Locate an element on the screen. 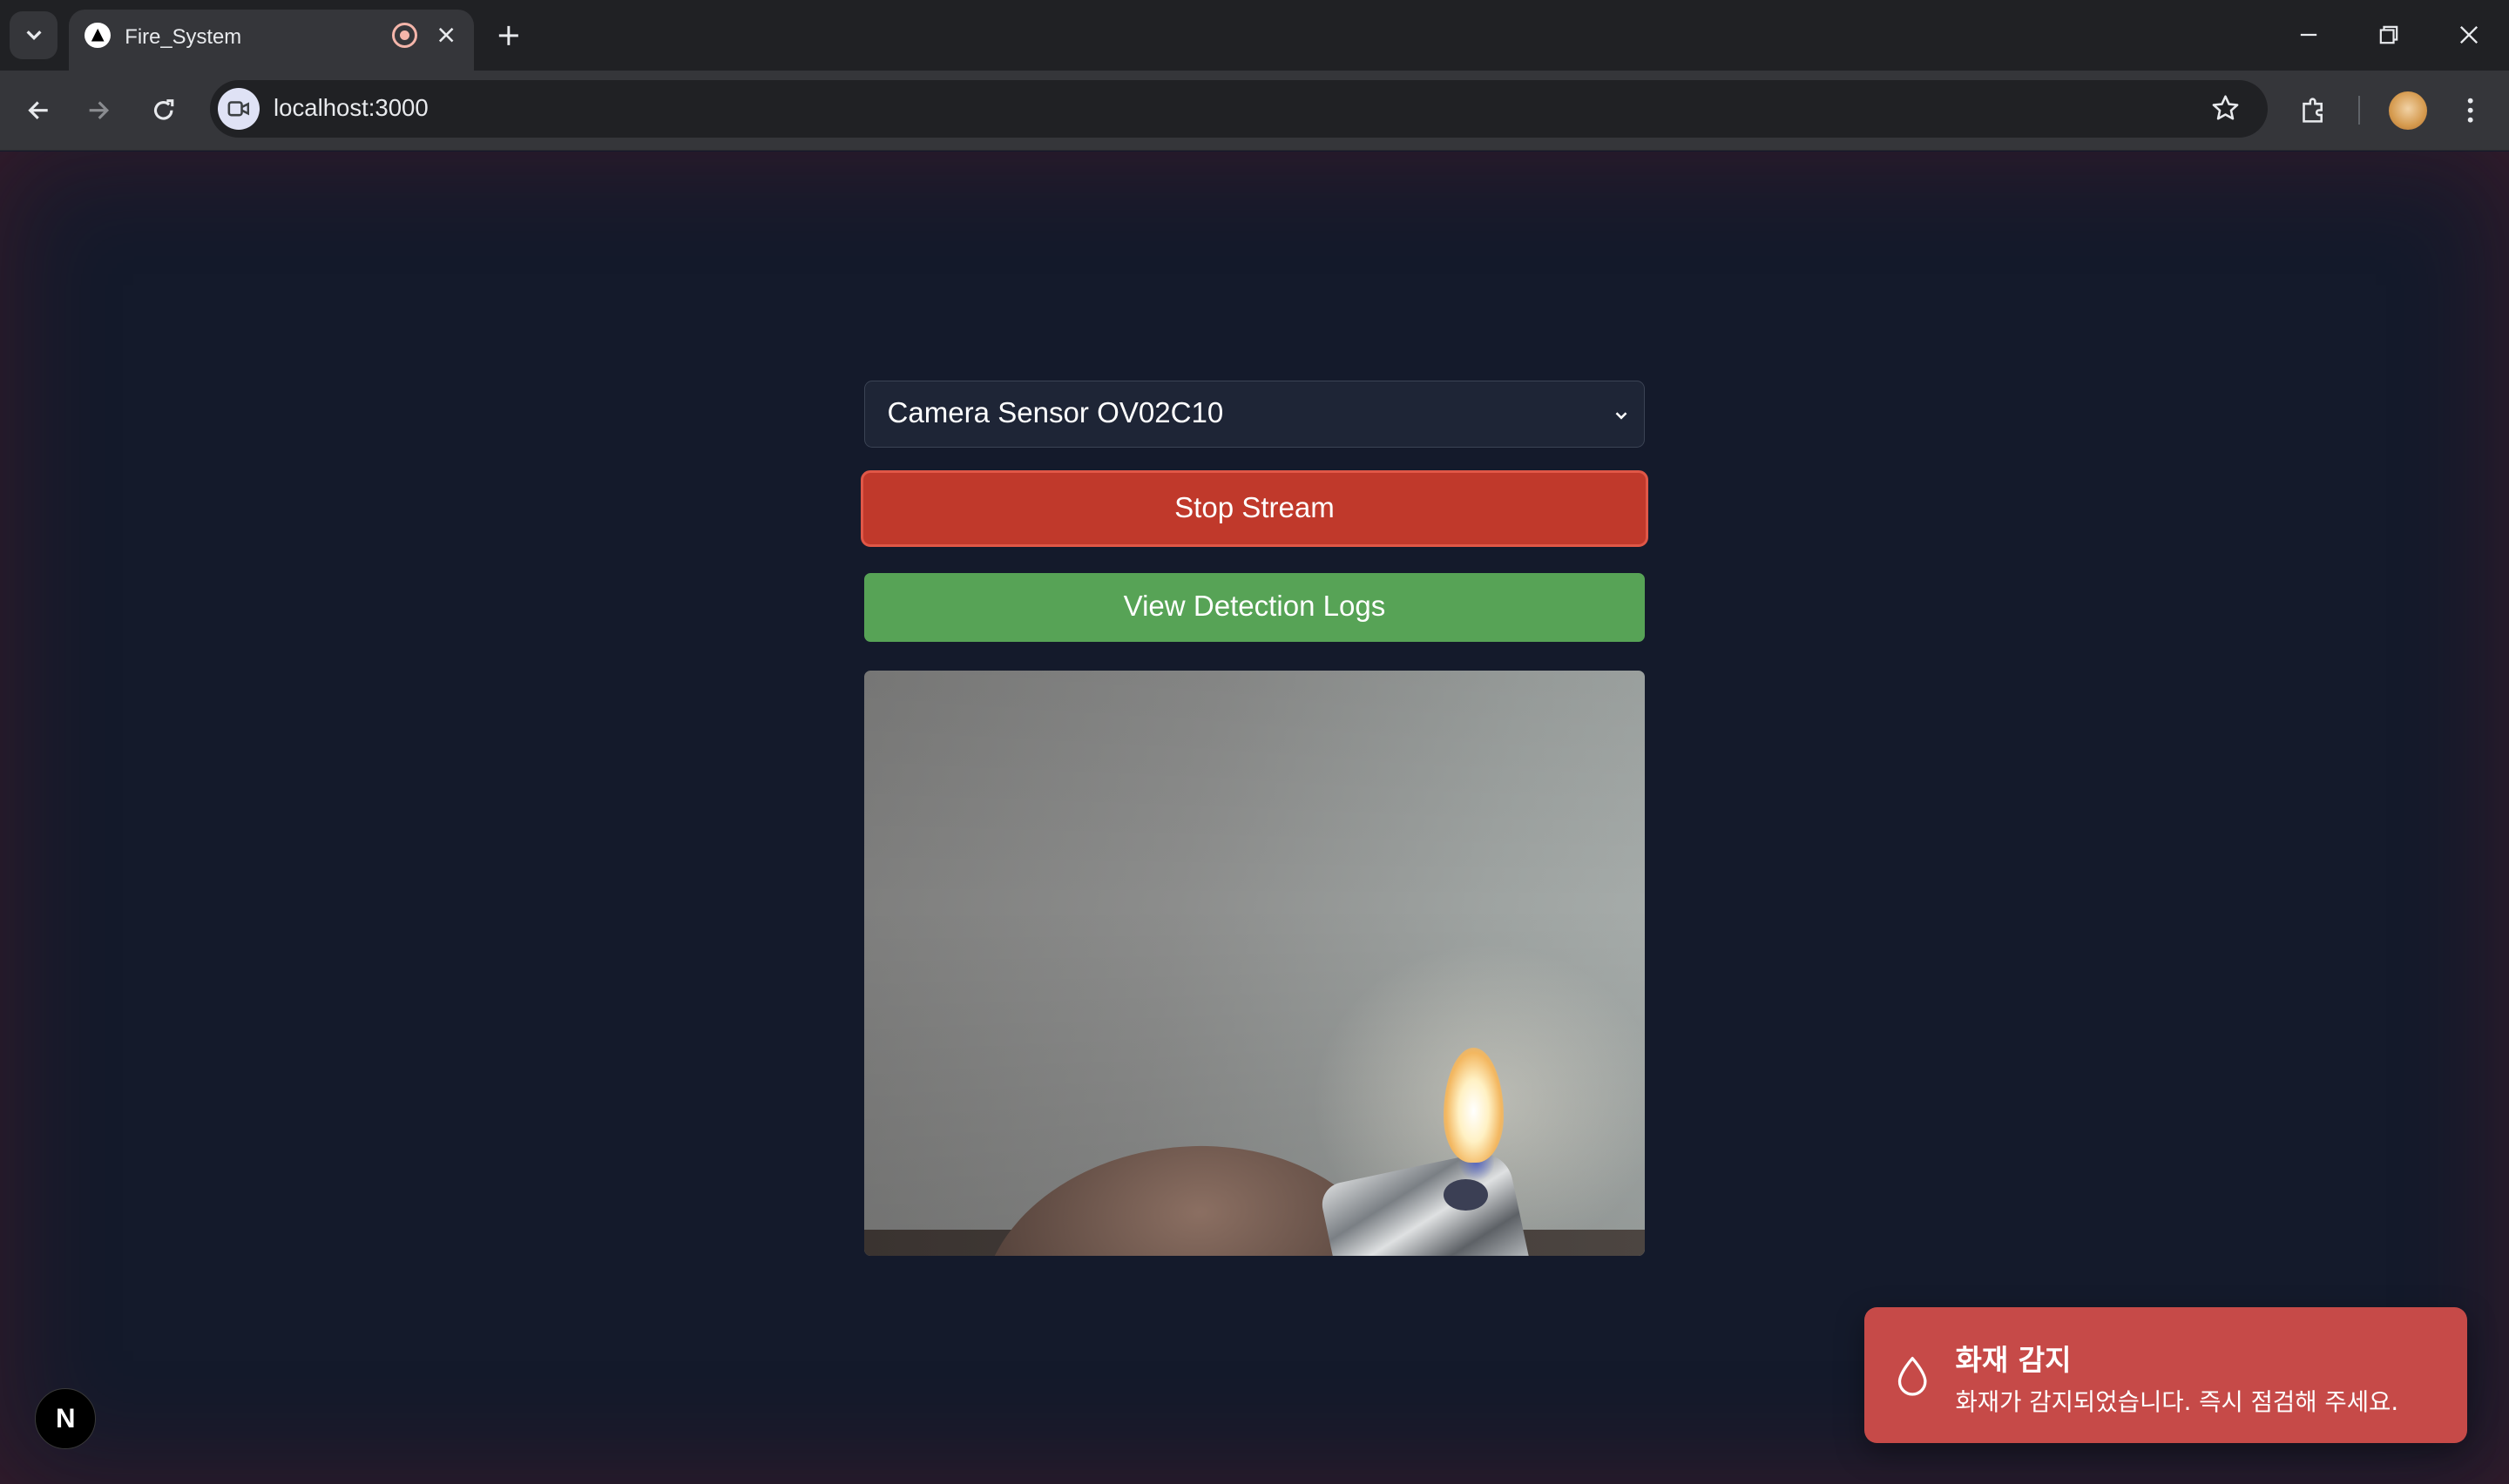 The height and width of the screenshot is (1484, 2509). nextjs-favicon-icon is located at coordinates (98, 35).